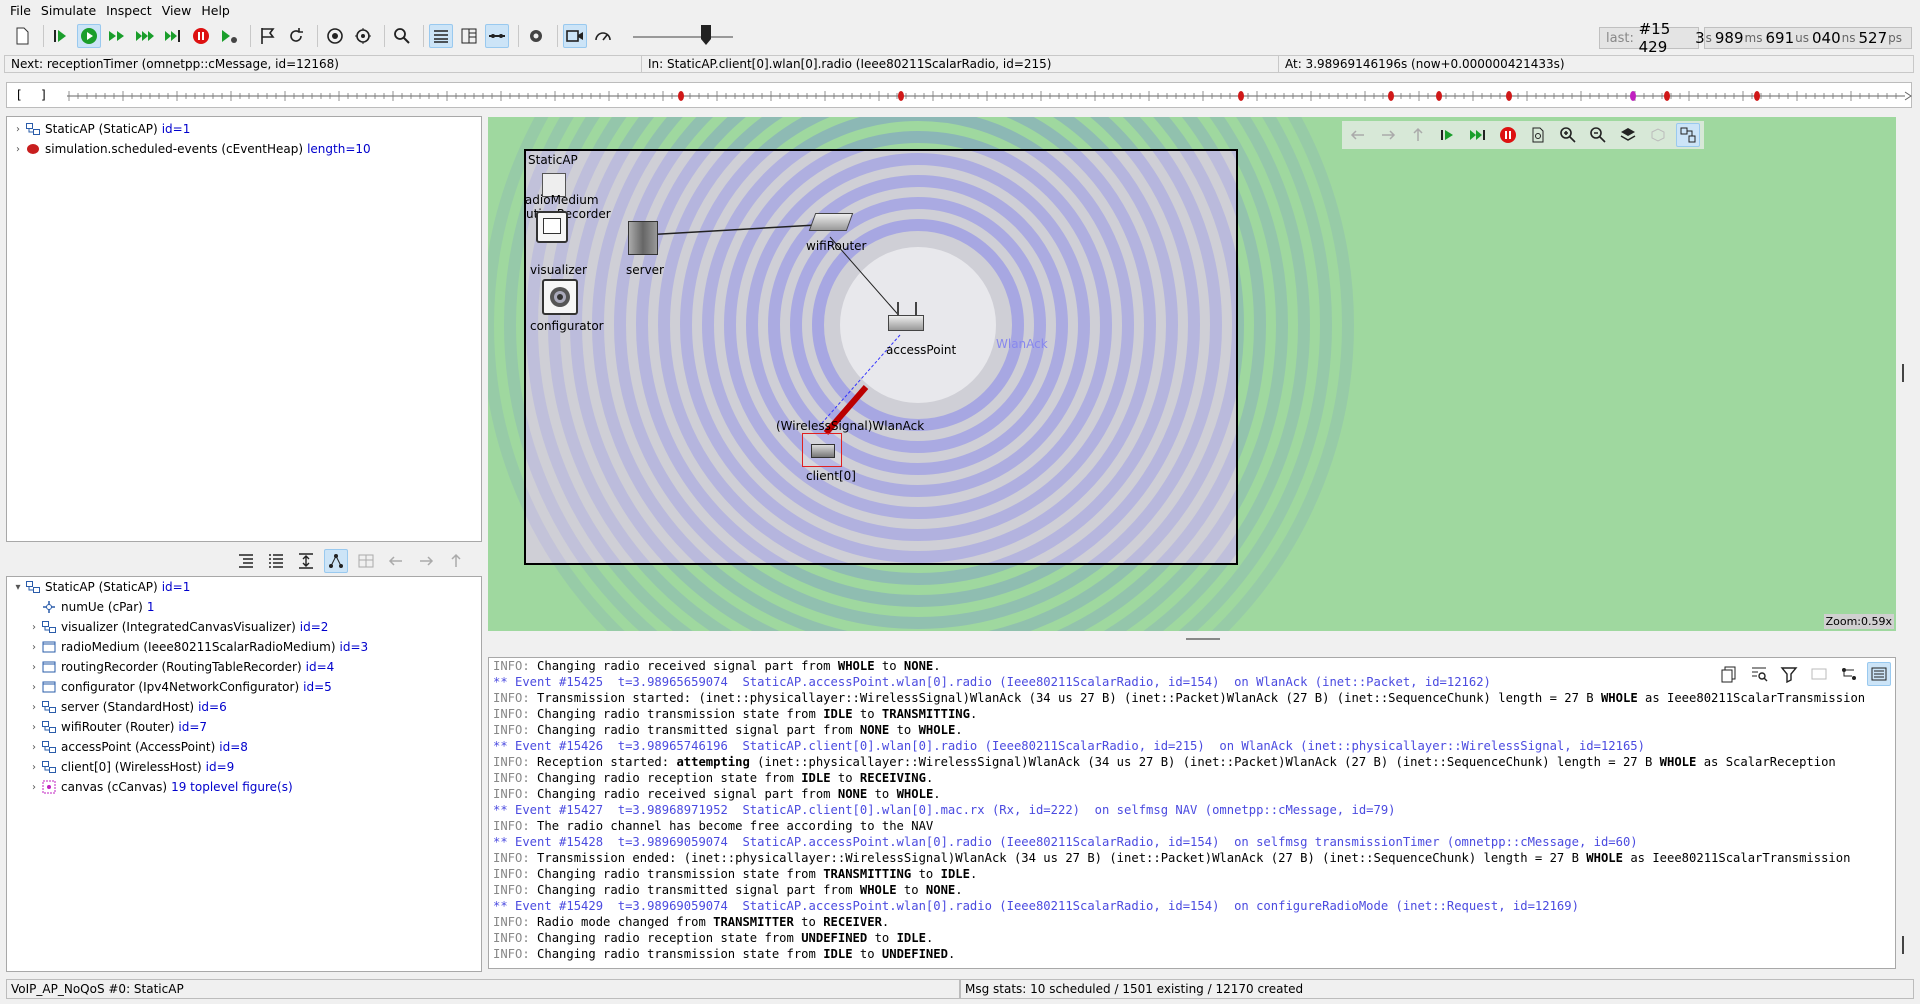 Image resolution: width=1920 pixels, height=1004 pixels. Describe the element at coordinates (1789, 674) in the screenshot. I see `filter-icon` at that location.